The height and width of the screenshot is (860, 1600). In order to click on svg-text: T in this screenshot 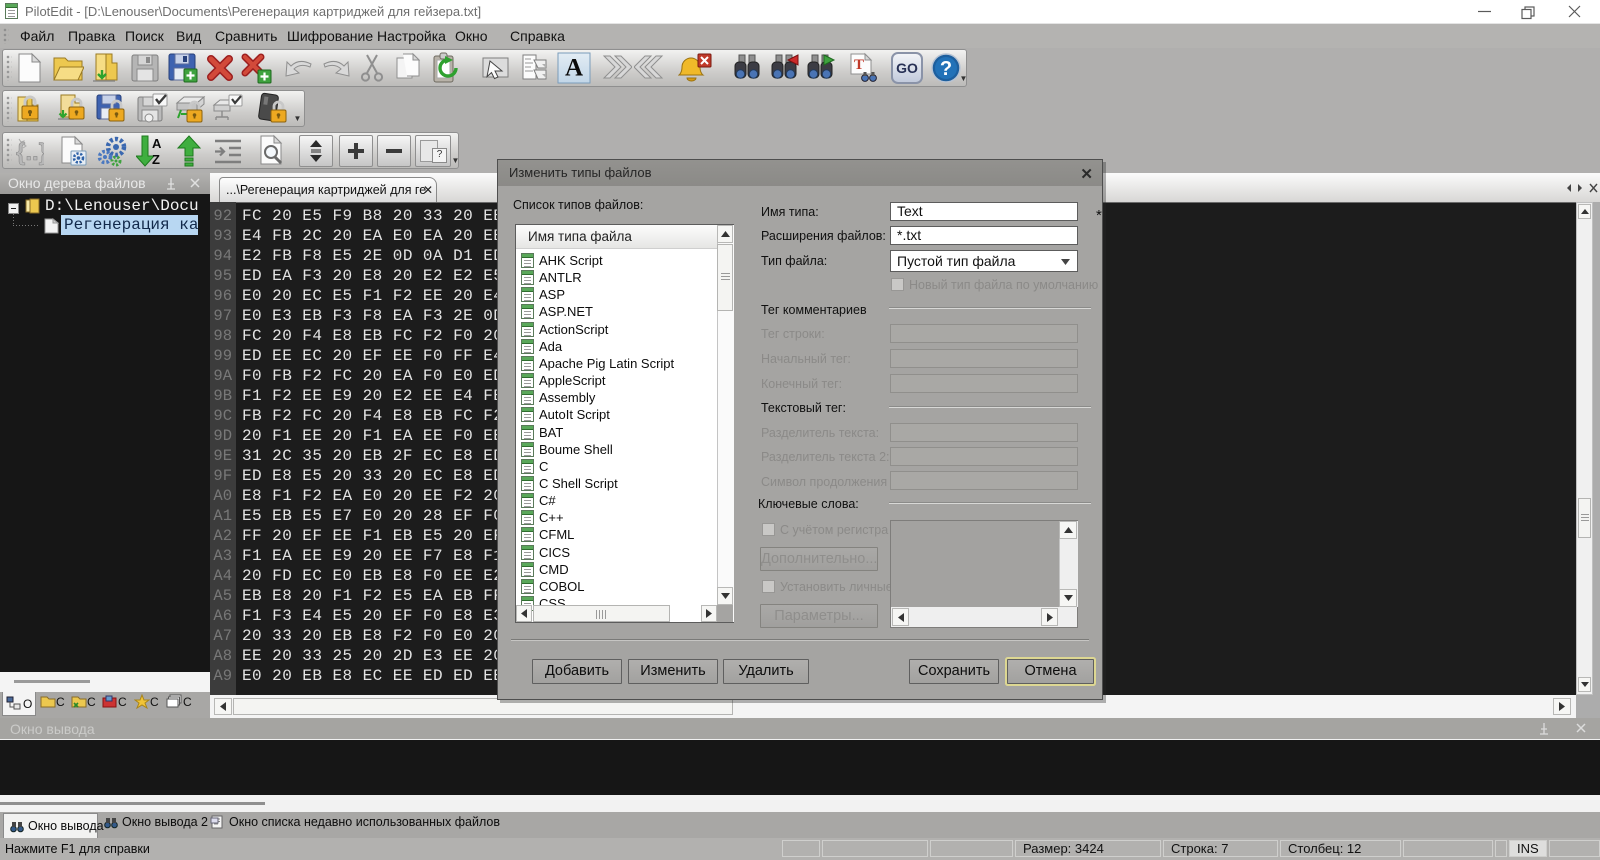, I will do `click(859, 65)`.